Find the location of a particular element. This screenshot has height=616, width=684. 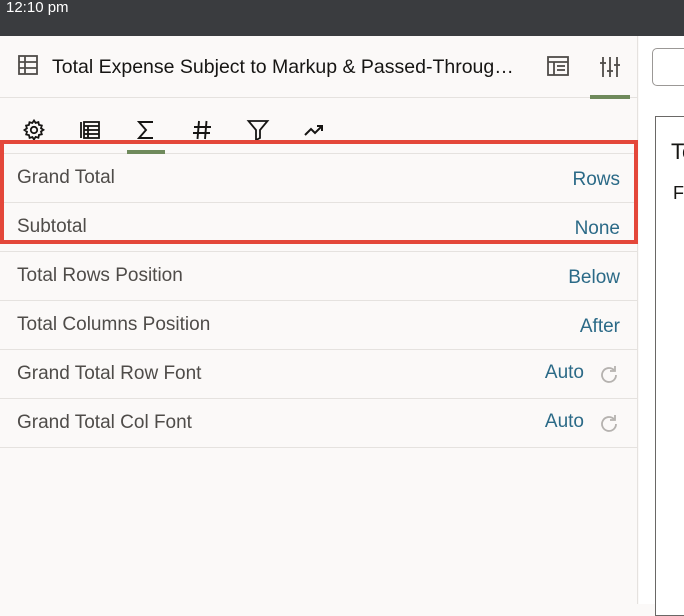

canvas-area: To F is located at coordinates (661, 326).